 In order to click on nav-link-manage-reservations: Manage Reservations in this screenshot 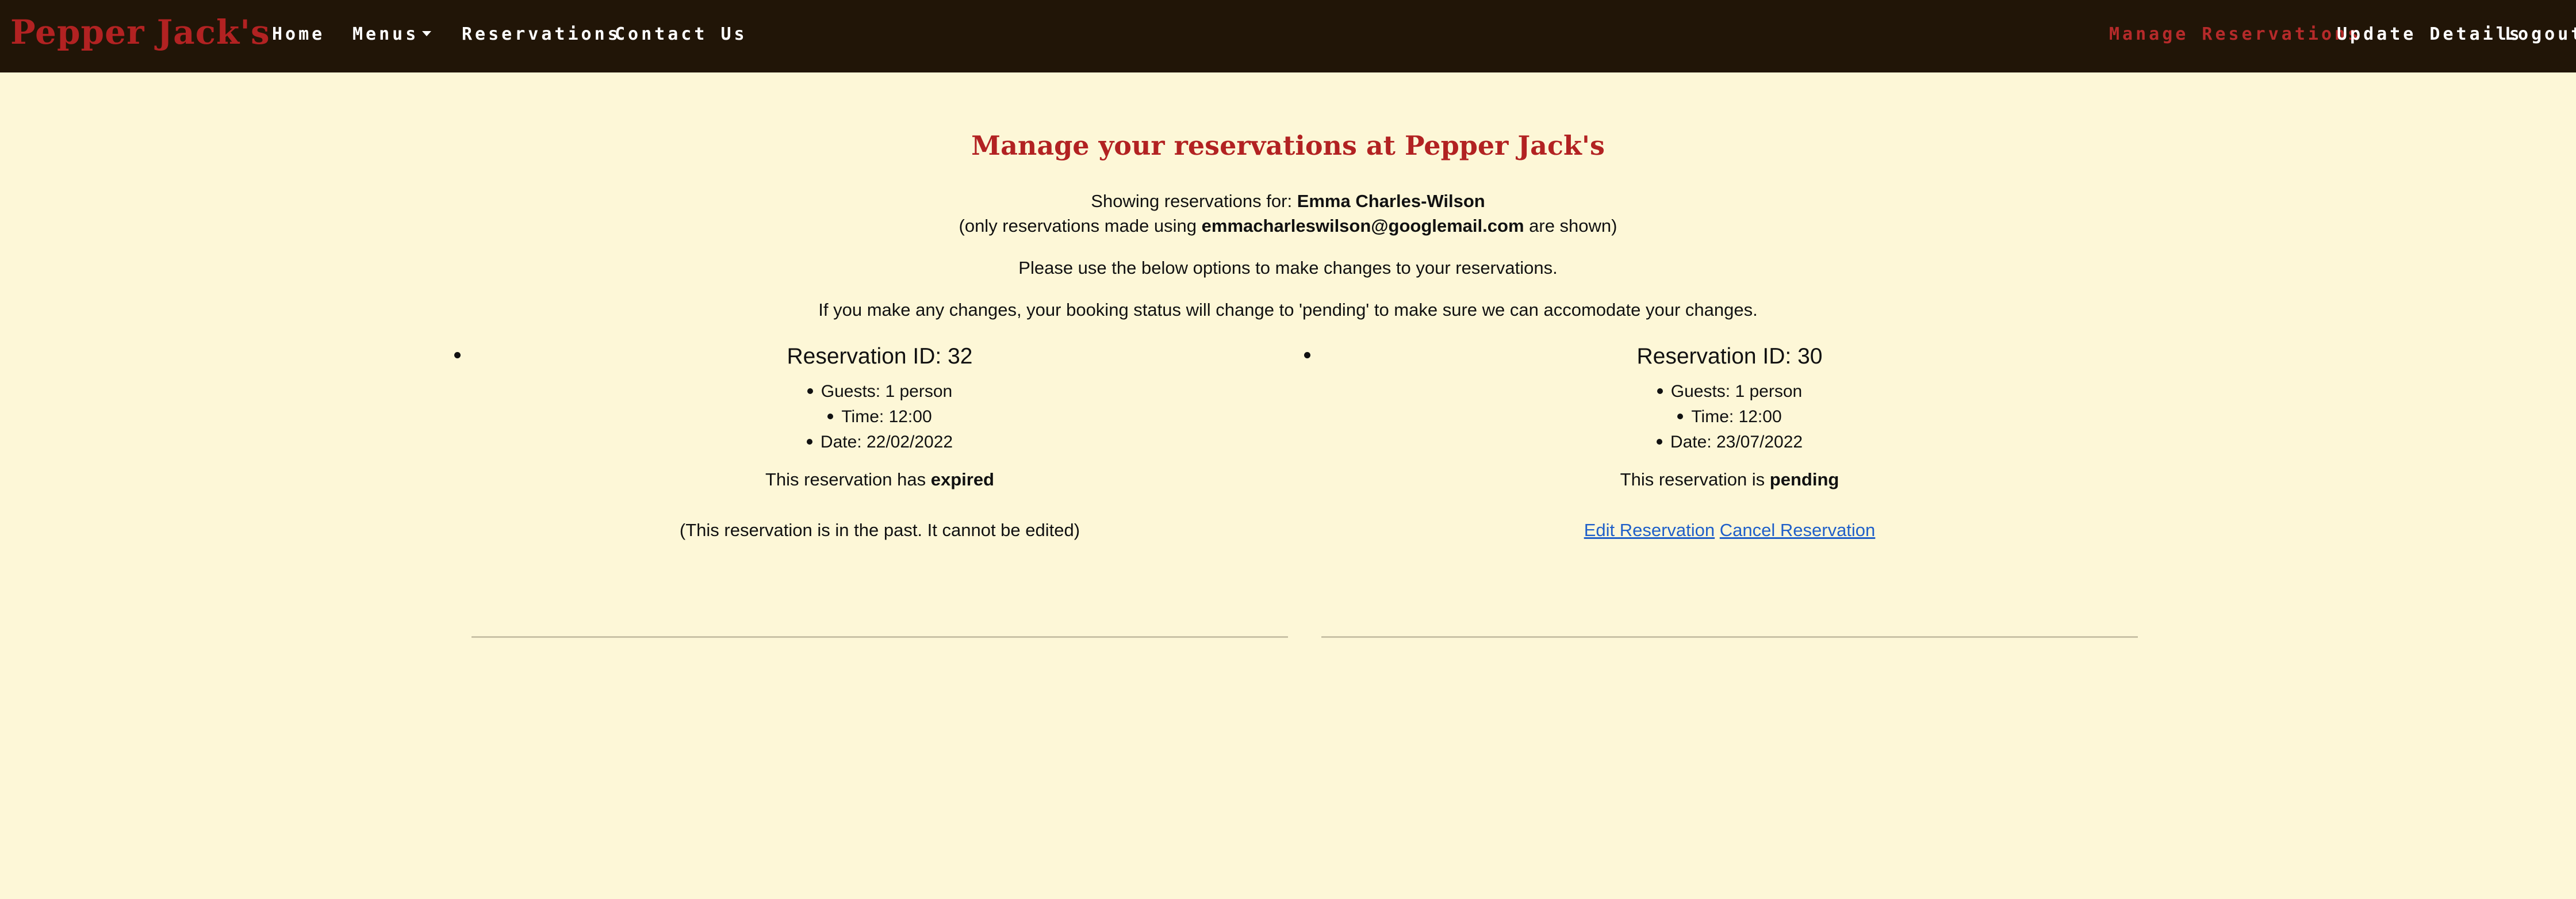, I will do `click(2235, 34)`.